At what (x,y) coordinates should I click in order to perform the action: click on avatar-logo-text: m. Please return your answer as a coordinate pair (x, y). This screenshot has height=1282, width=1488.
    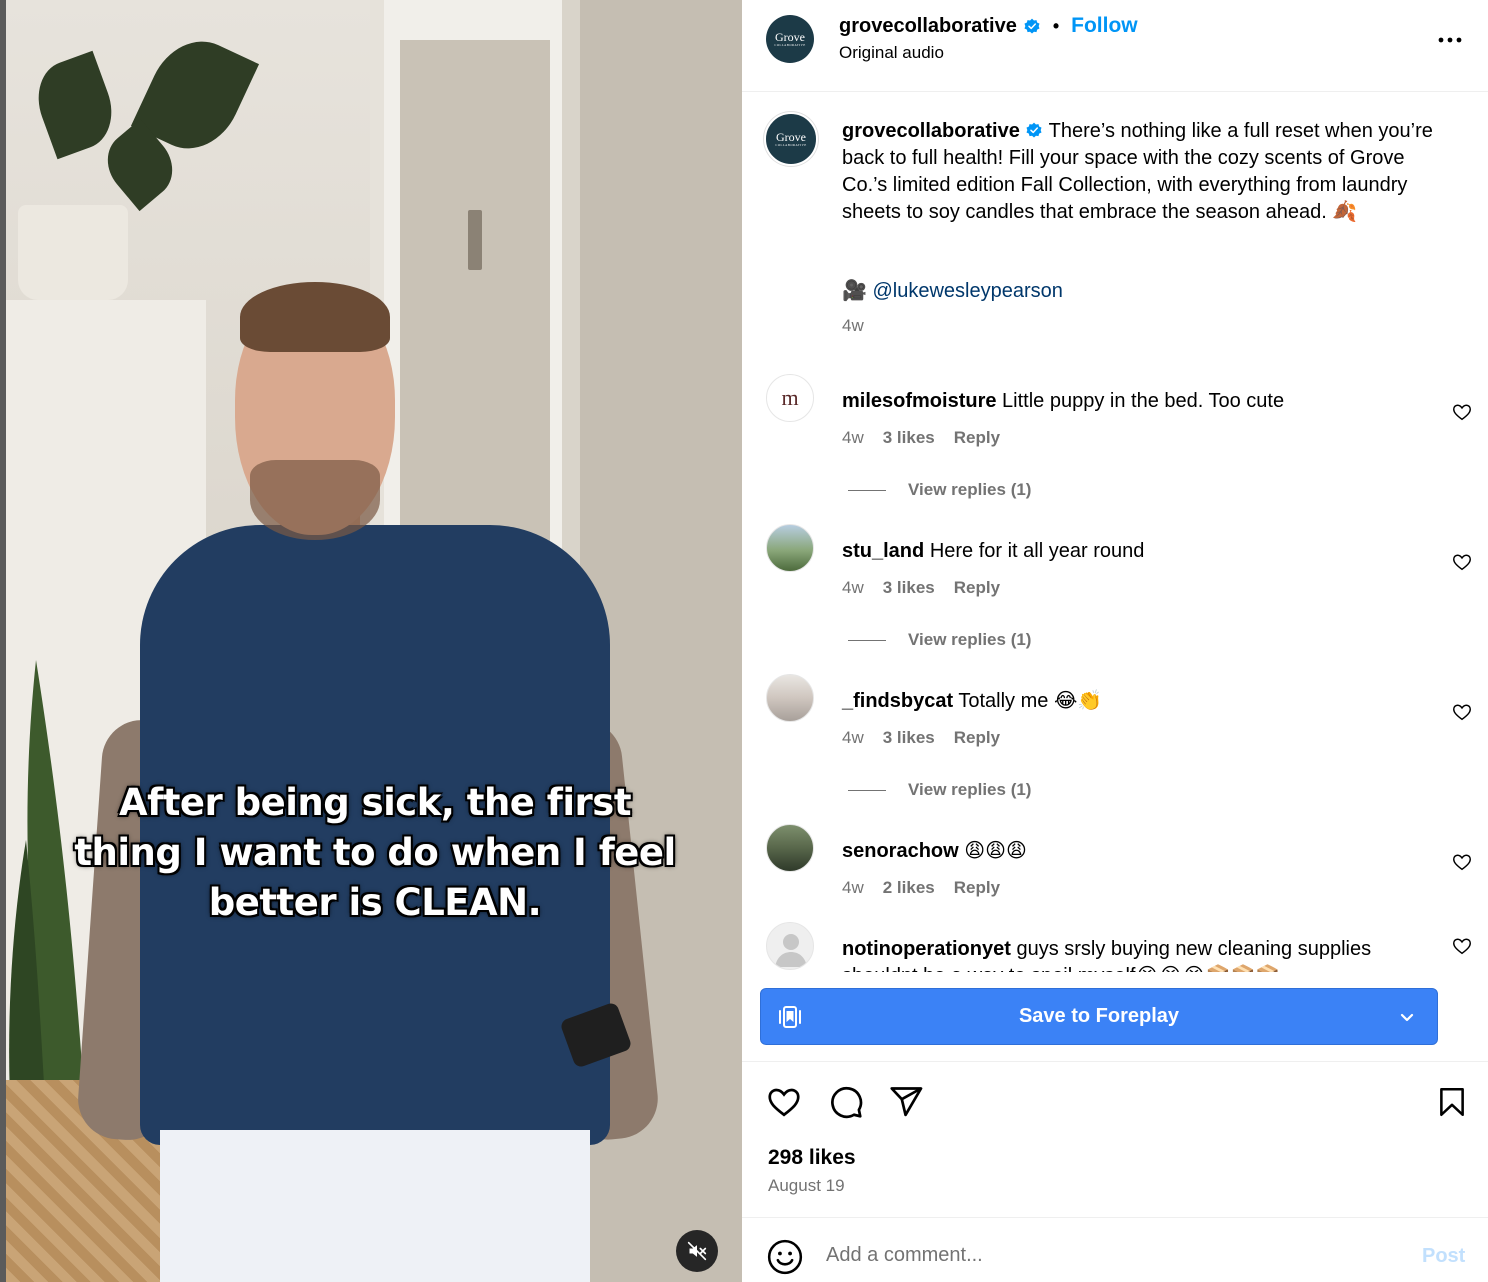
    Looking at the image, I should click on (790, 397).